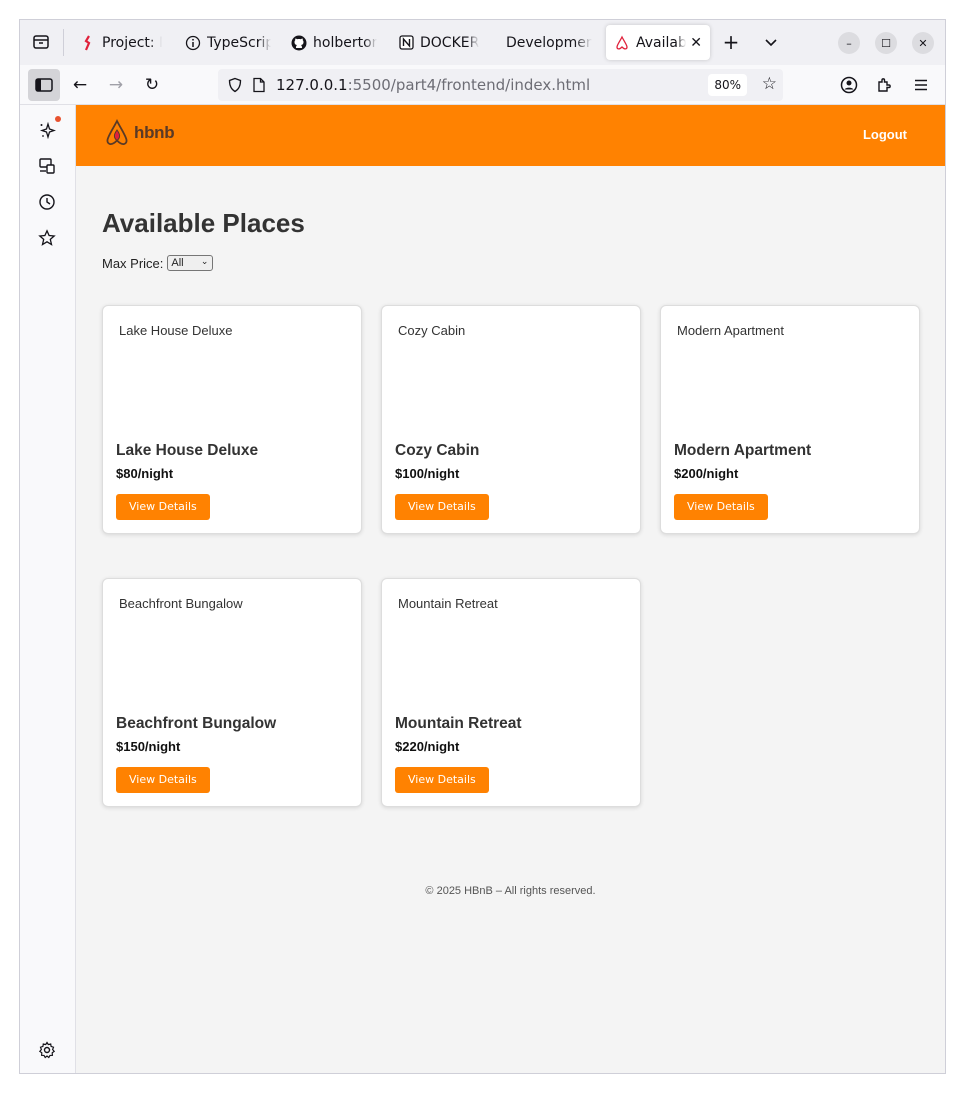 This screenshot has height=1093, width=965. Describe the element at coordinates (432, 330) in the screenshot. I see `place-image-alt: Cozy Cabin` at that location.